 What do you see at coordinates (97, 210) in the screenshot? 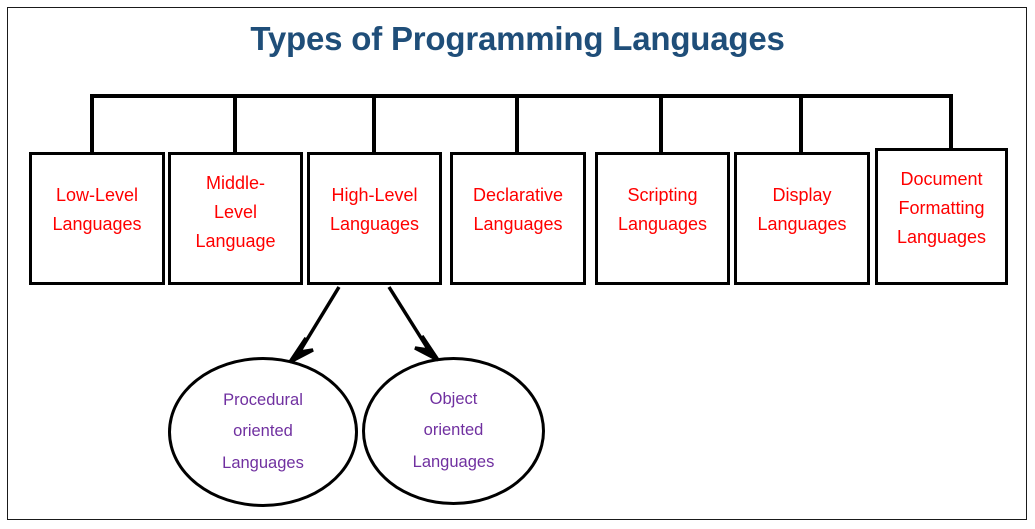
I see `box-low-level-label: Low-Level Languages` at bounding box center [97, 210].